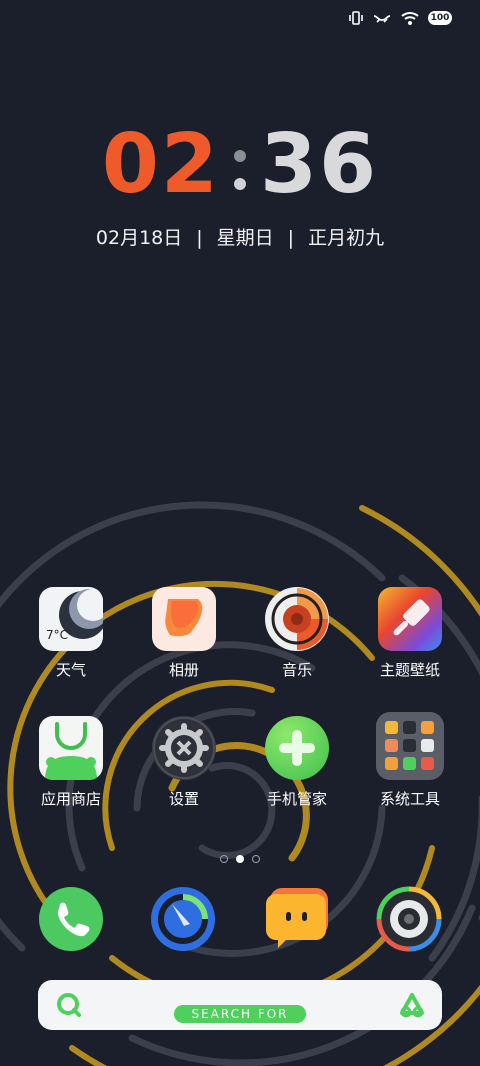 This screenshot has height=1066, width=480. I want to click on wifi-icon, so click(410, 18).